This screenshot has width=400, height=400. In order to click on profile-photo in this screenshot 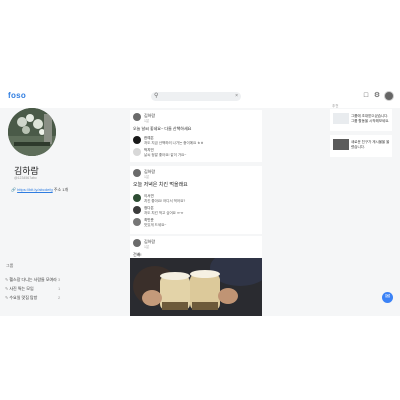, I will do `click(32, 132)`.